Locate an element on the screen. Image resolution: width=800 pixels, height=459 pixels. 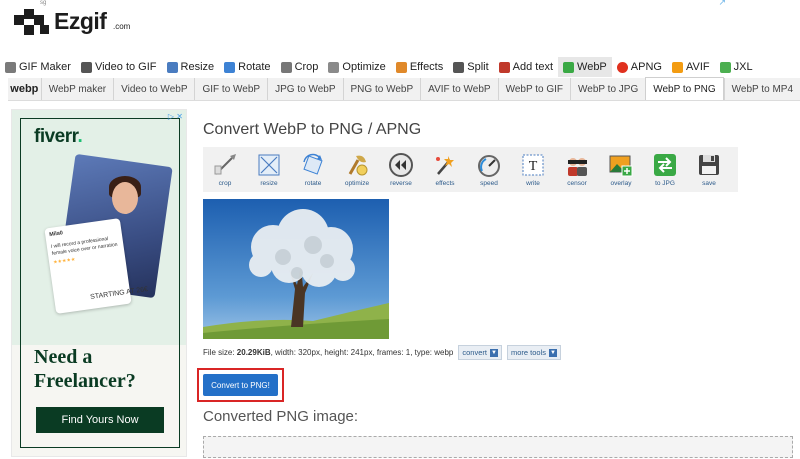
subnav-webp-to-mp4: WebP to MP4 is located at coordinates (761, 89).